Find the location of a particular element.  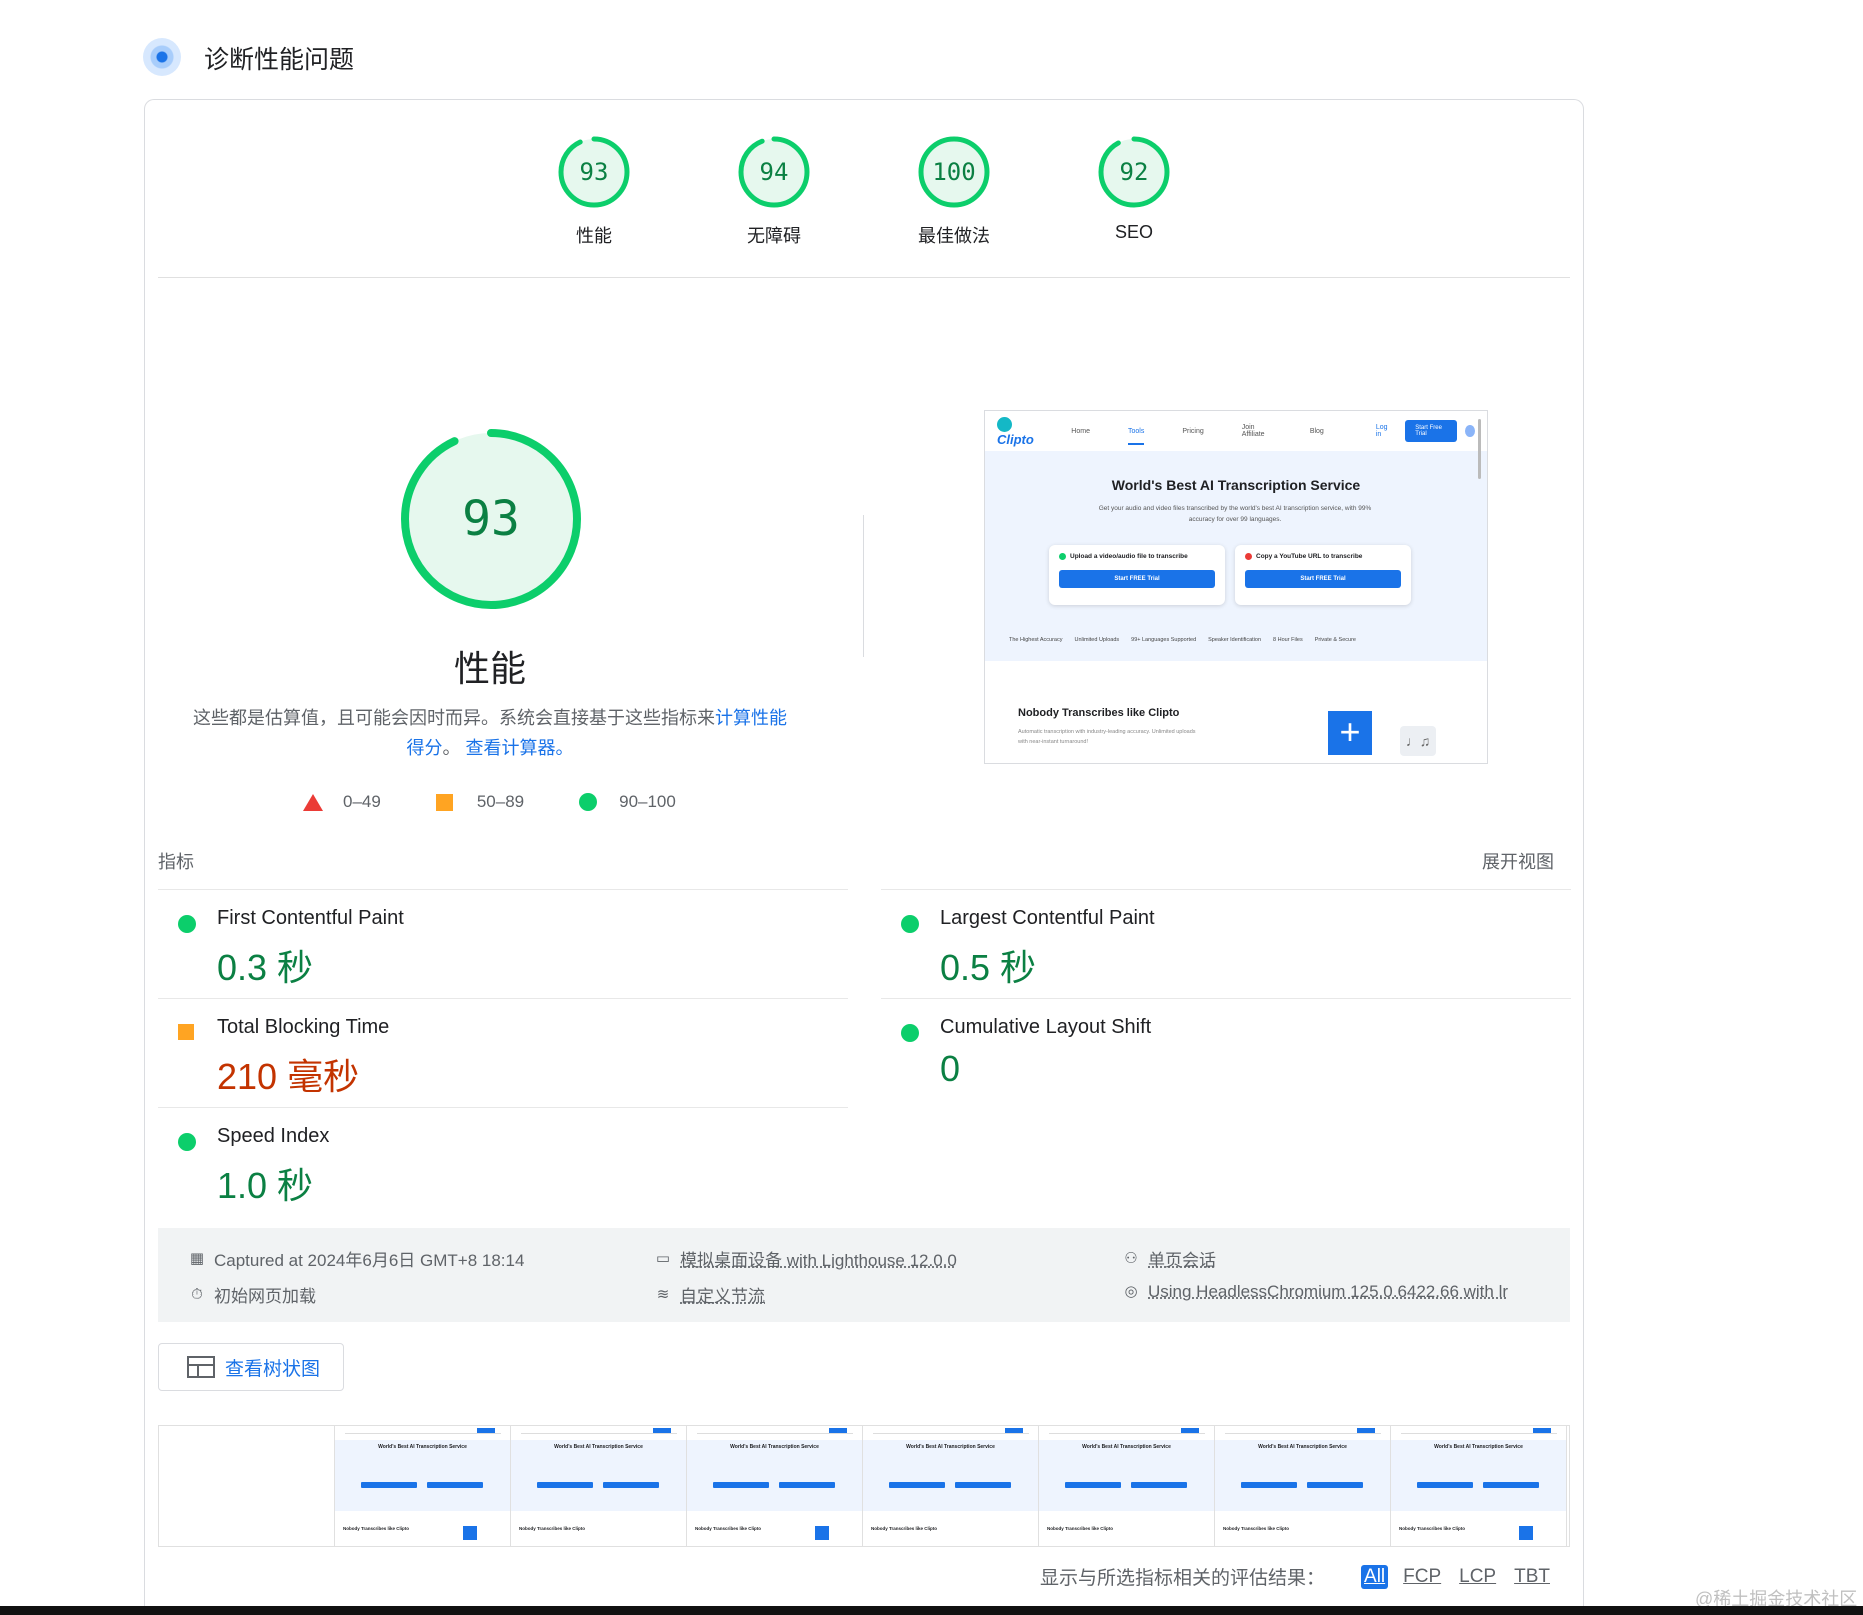

filter-fcp: FCP is located at coordinates (1422, 1577).